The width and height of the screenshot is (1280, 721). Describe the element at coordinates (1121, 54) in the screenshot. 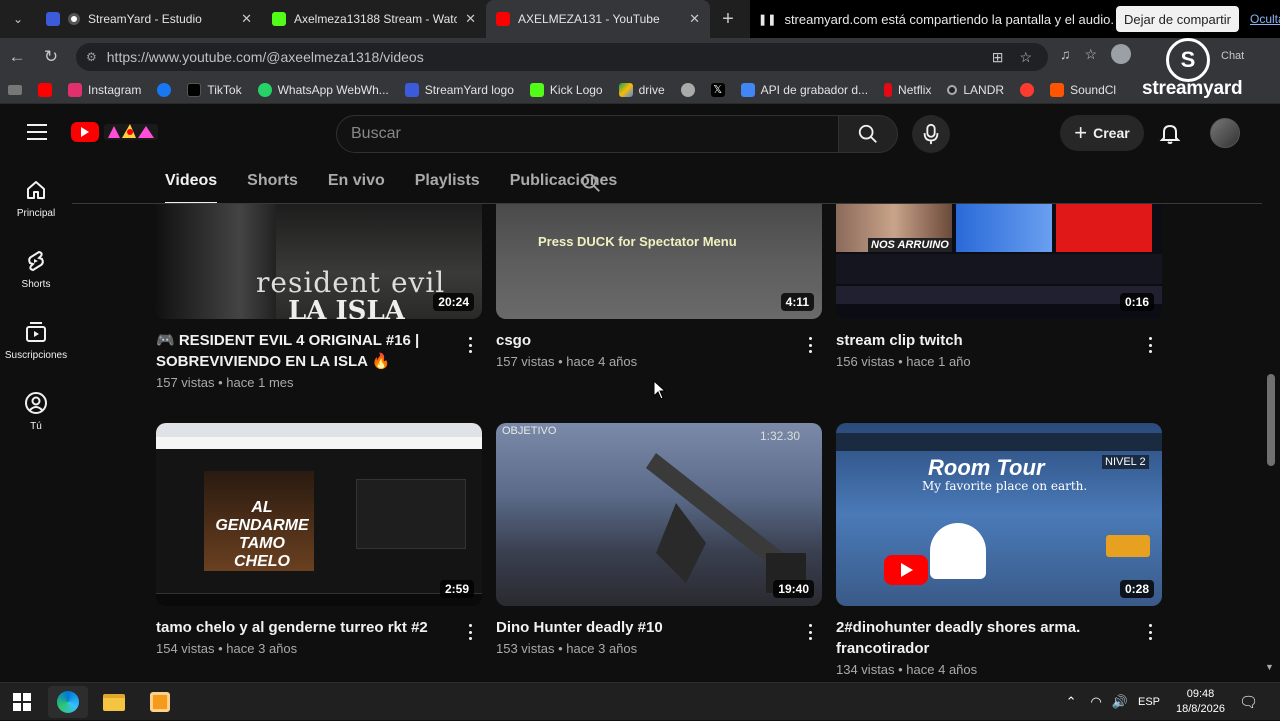

I see `profile-avatar` at that location.